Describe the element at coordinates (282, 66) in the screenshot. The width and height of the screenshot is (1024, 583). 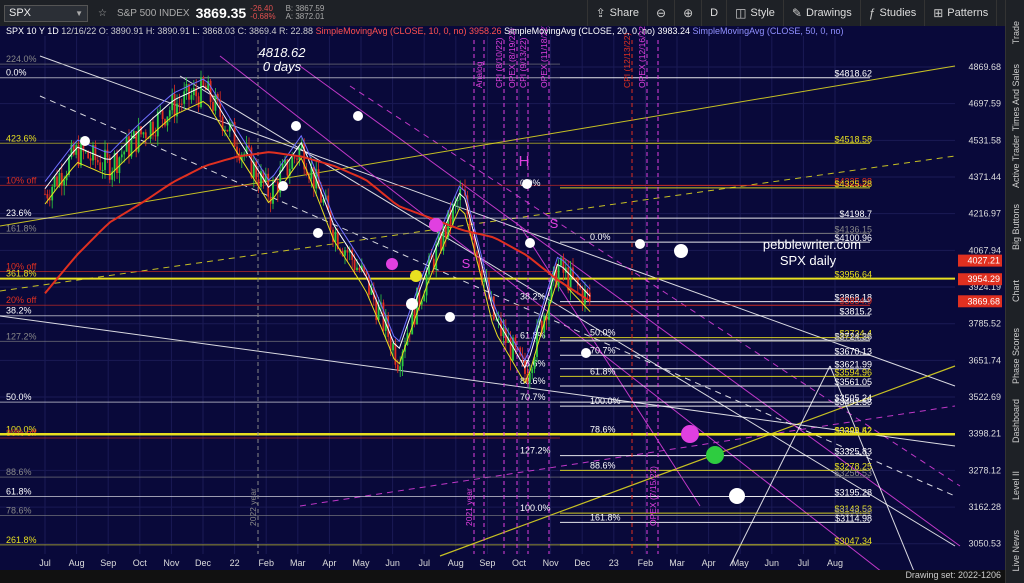
I see `days-annotation: 0 days` at that location.